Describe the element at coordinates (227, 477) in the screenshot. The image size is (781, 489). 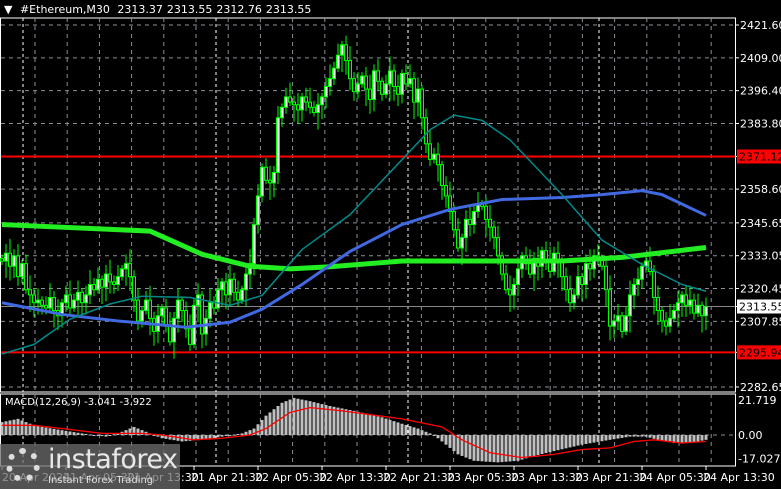
I see `x-tick-label: 21 Apr 21:30` at that location.